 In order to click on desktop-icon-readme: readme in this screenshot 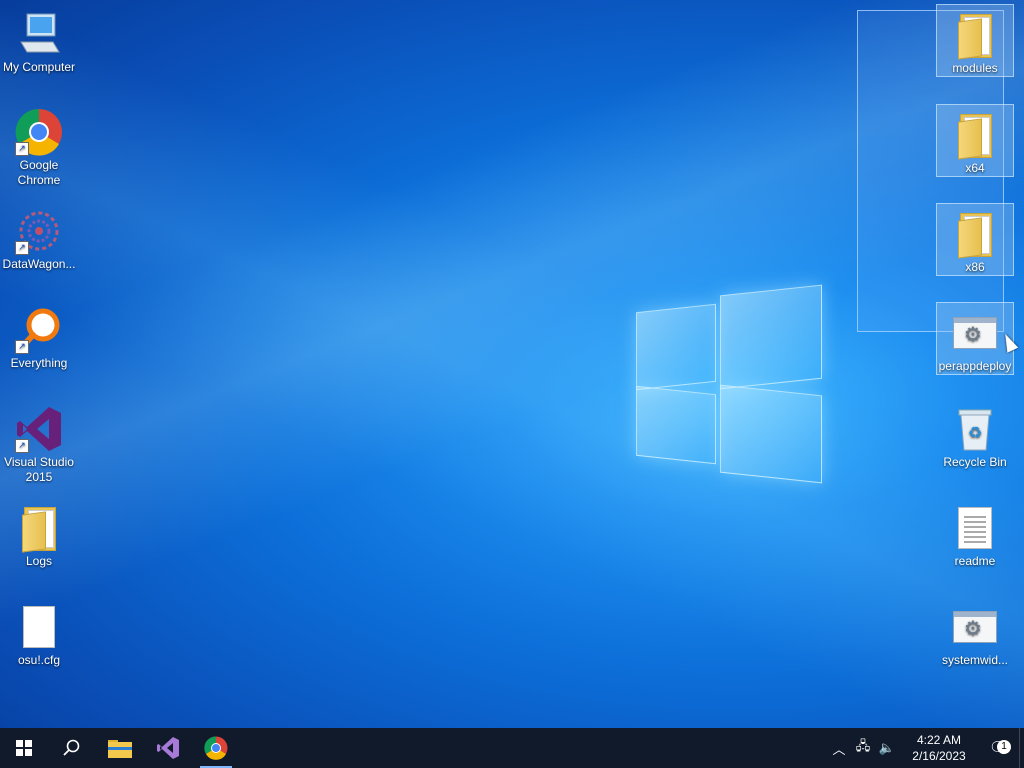, I will do `click(975, 533)`.